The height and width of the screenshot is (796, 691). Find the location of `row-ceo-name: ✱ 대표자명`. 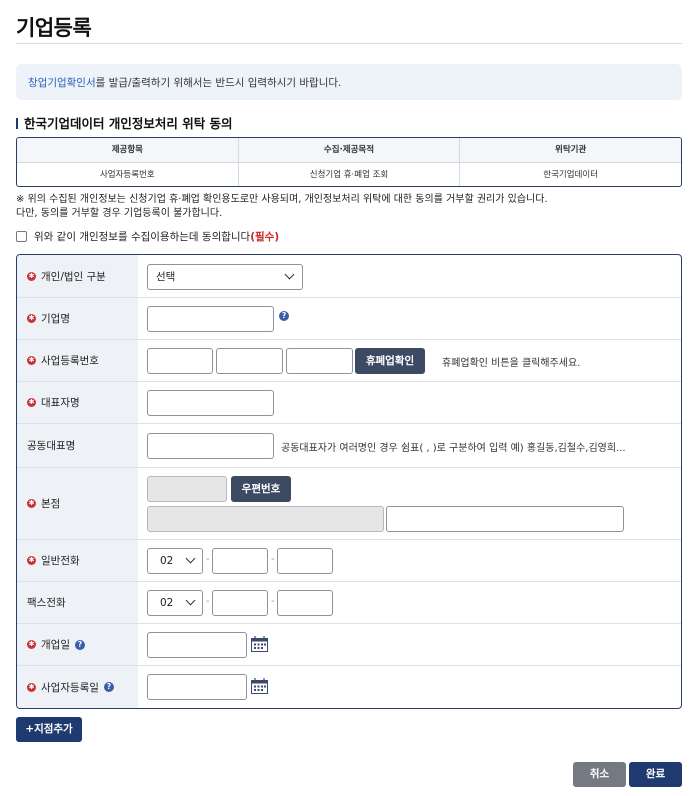

row-ceo-name: ✱ 대표자명 is located at coordinates (349, 403).